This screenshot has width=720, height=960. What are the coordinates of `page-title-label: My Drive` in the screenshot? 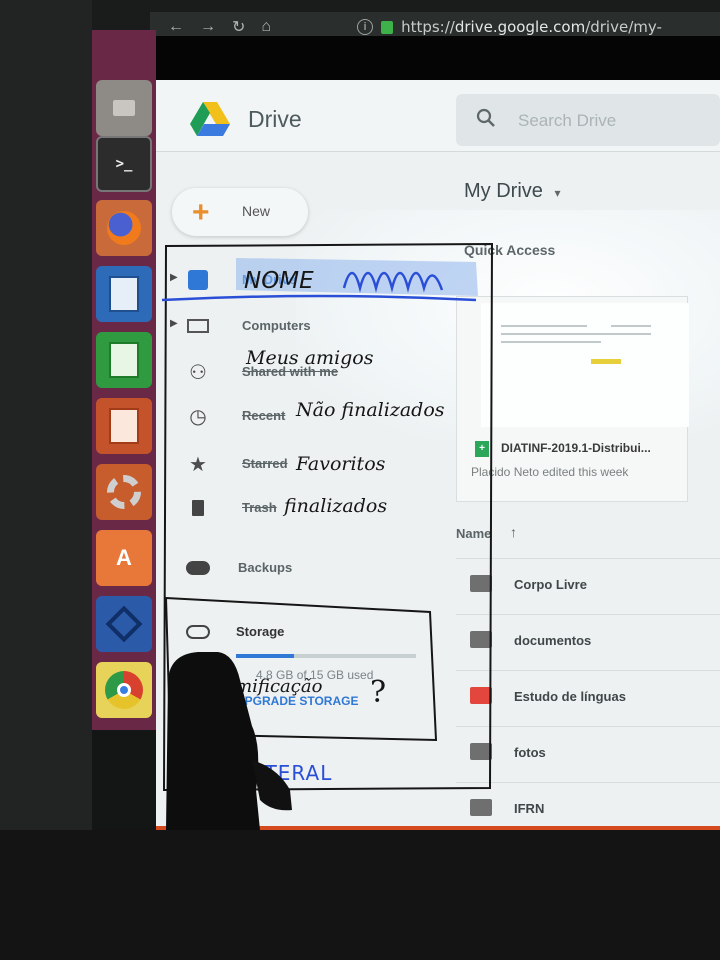 It's located at (503, 191).